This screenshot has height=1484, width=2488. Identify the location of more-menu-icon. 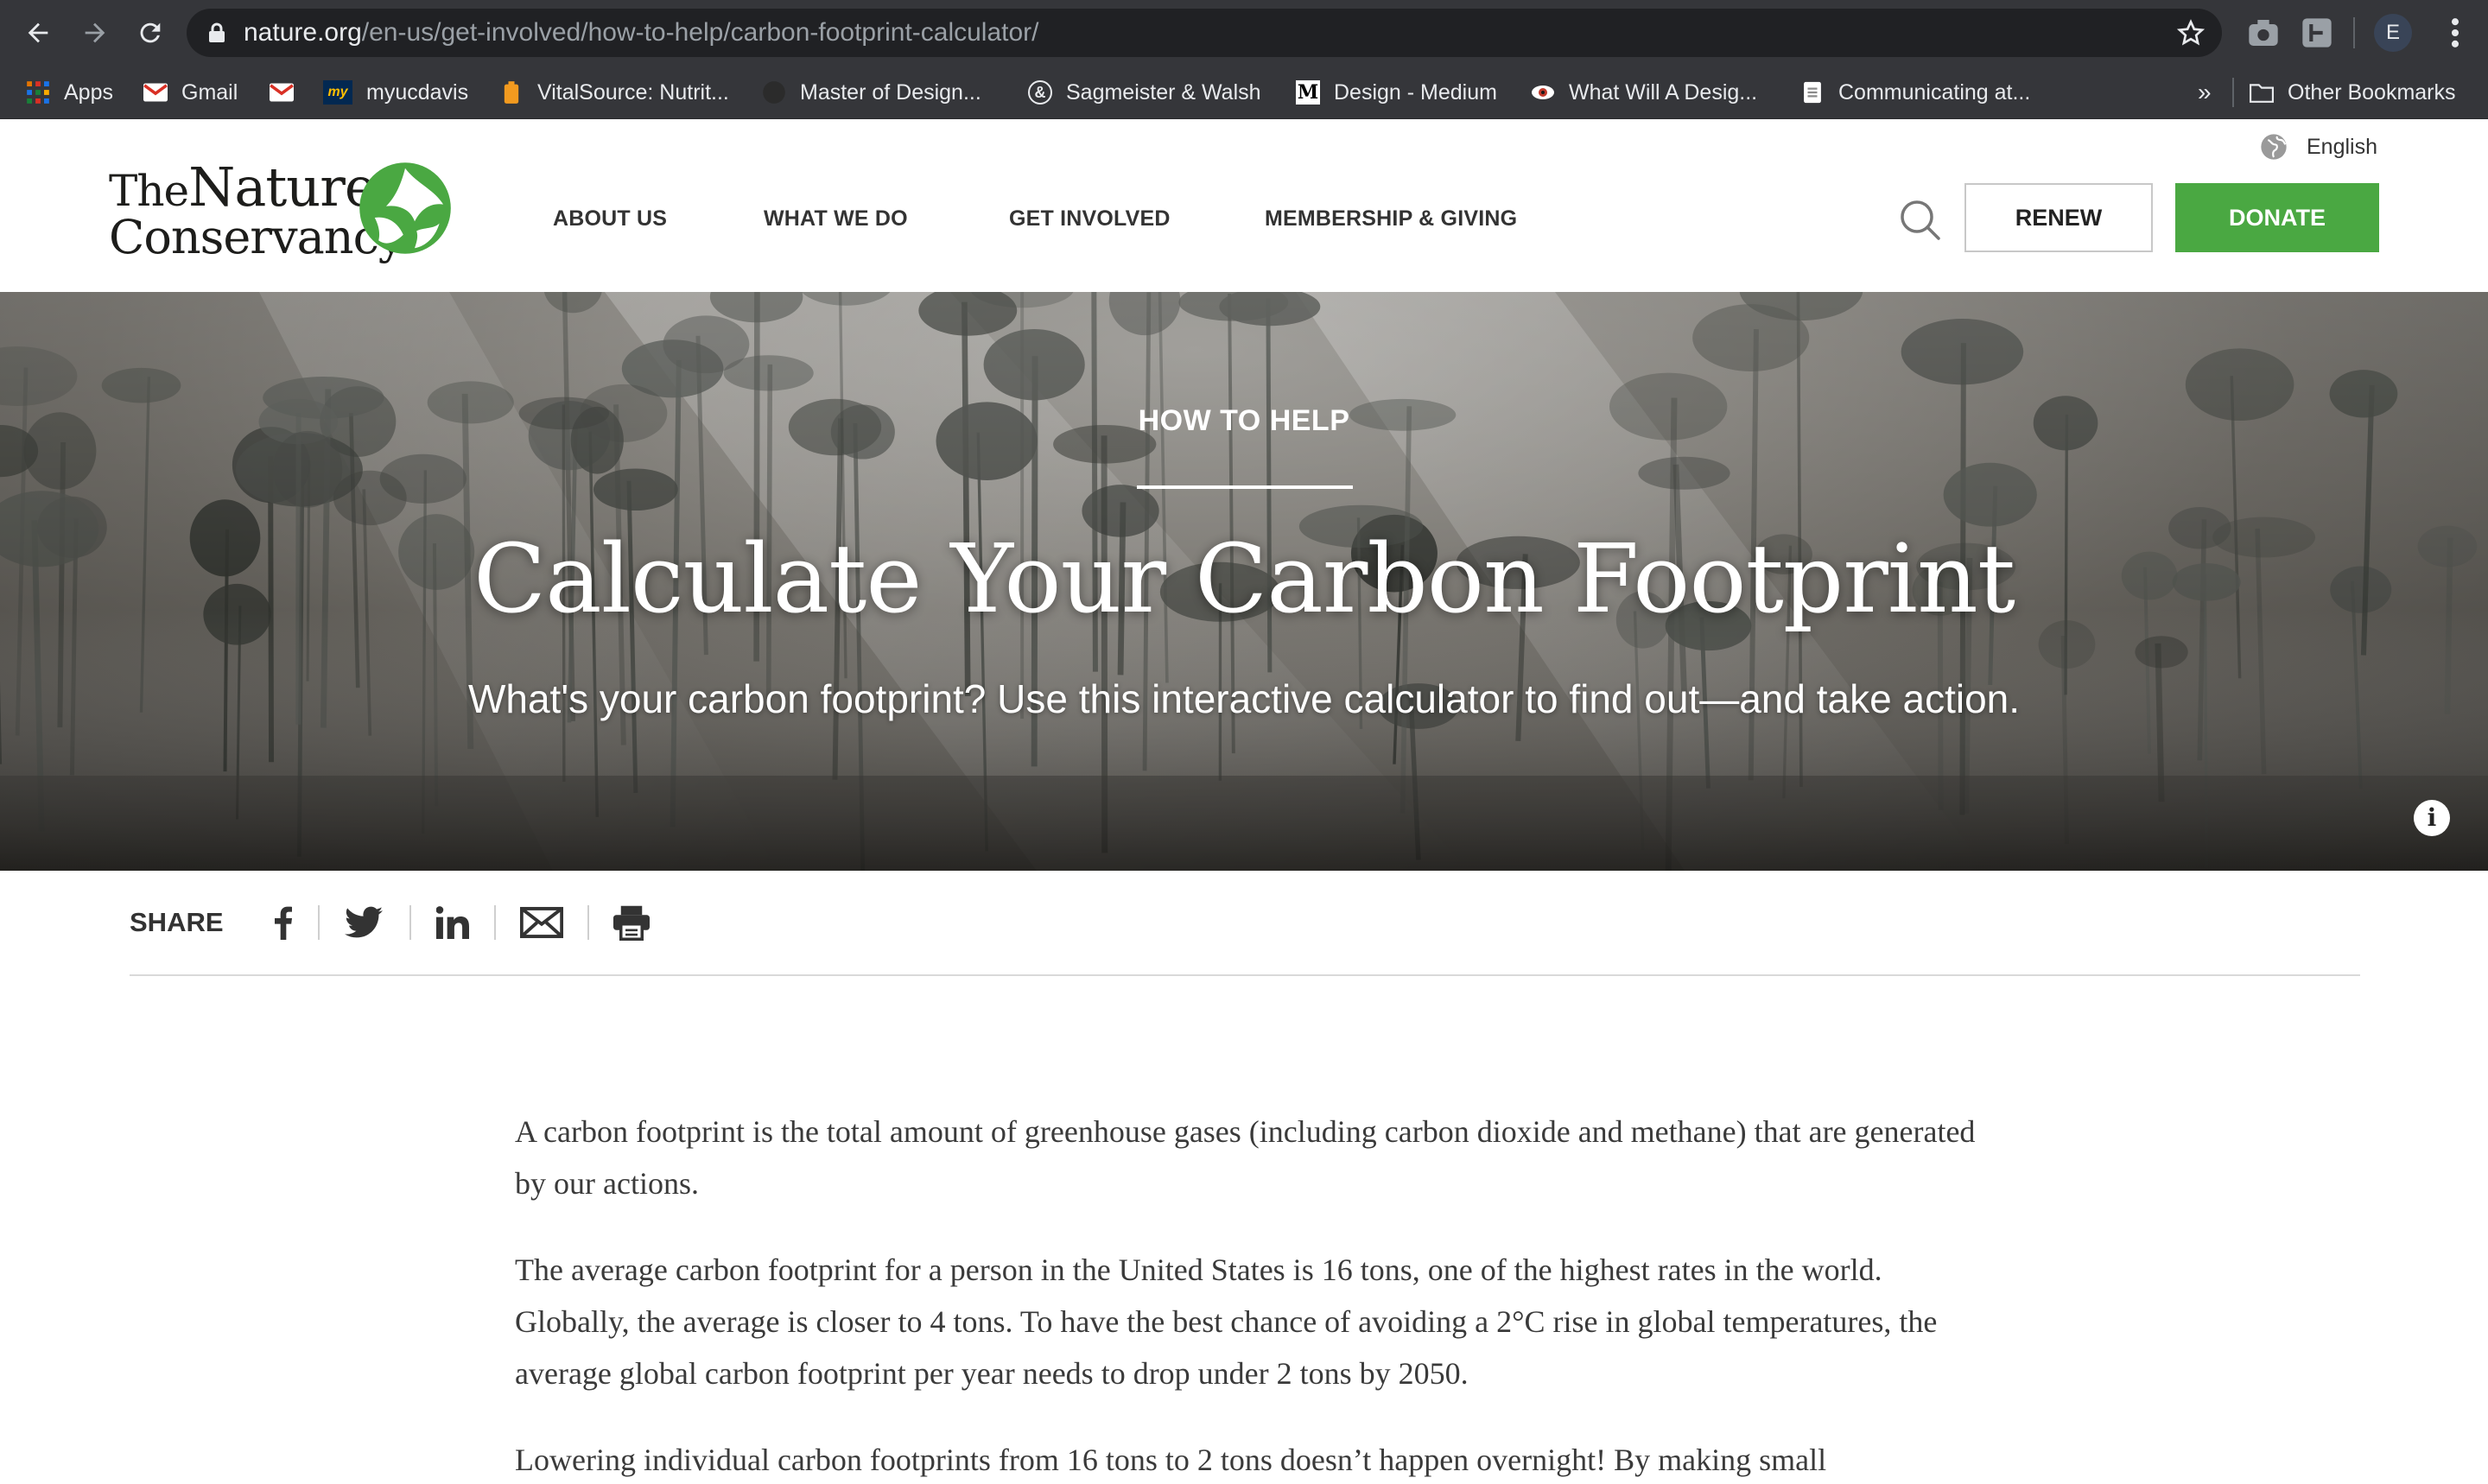
(2455, 33).